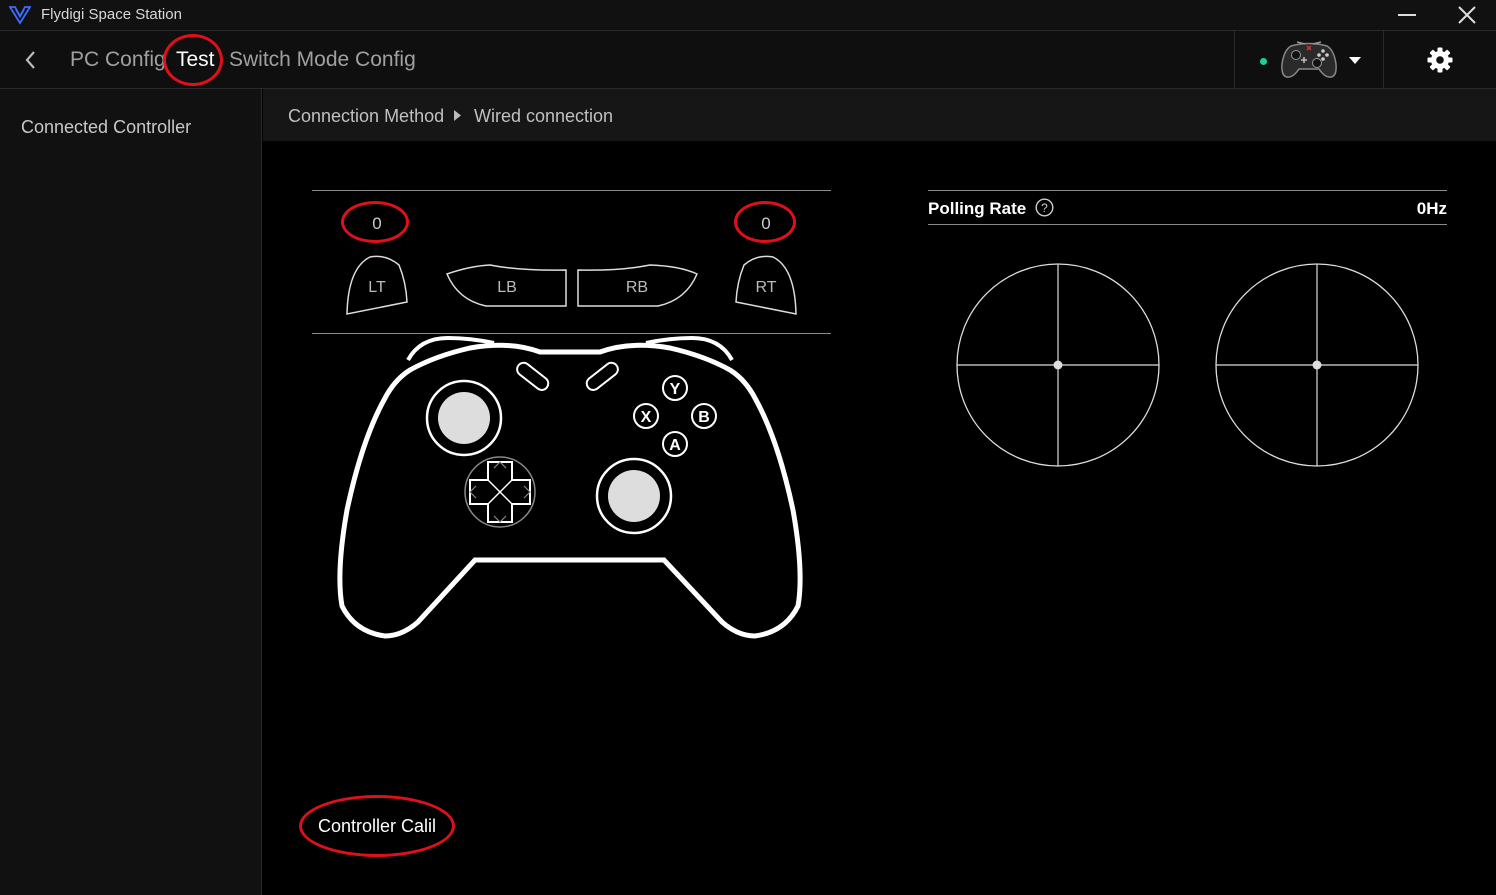  What do you see at coordinates (377, 287) in the screenshot?
I see `lt-label: LT` at bounding box center [377, 287].